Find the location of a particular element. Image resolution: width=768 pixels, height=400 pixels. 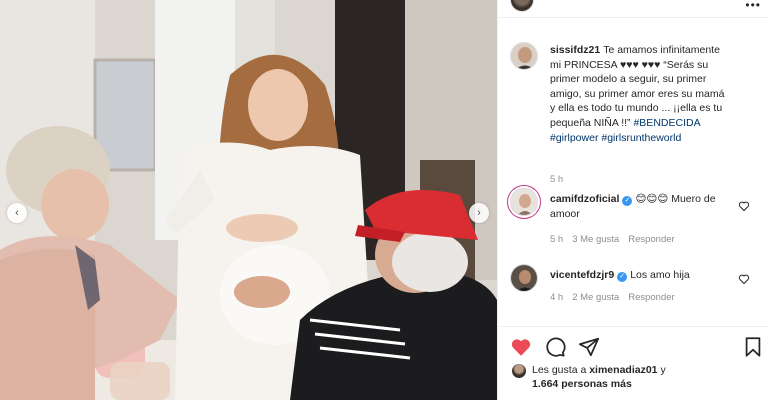

heart-icon is located at coordinates (521, 347).